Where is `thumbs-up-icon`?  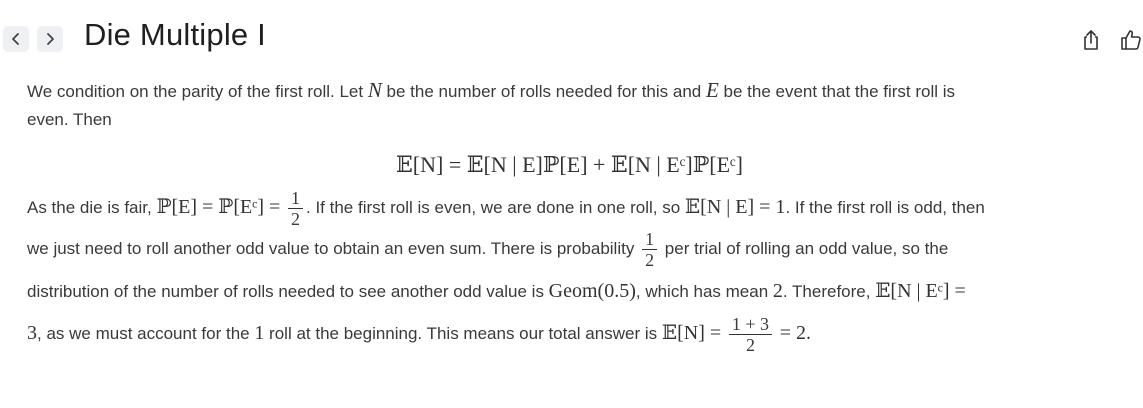
thumbs-up-icon is located at coordinates (1131, 40).